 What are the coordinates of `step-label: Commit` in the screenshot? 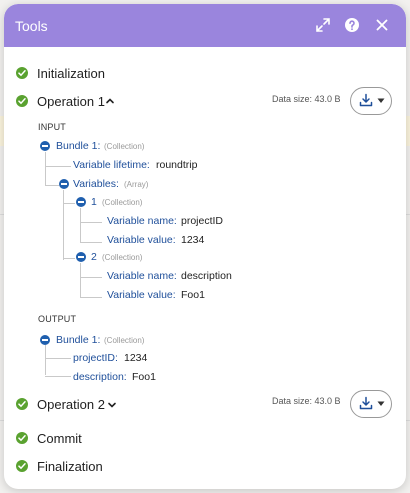 It's located at (59, 438).